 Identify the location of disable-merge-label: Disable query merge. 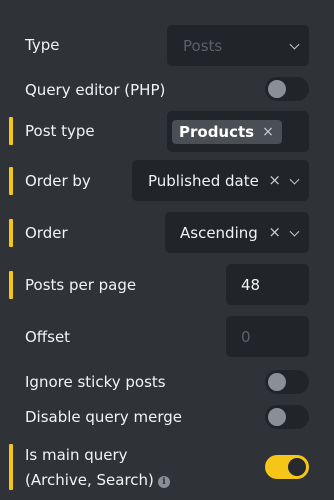
(103, 417).